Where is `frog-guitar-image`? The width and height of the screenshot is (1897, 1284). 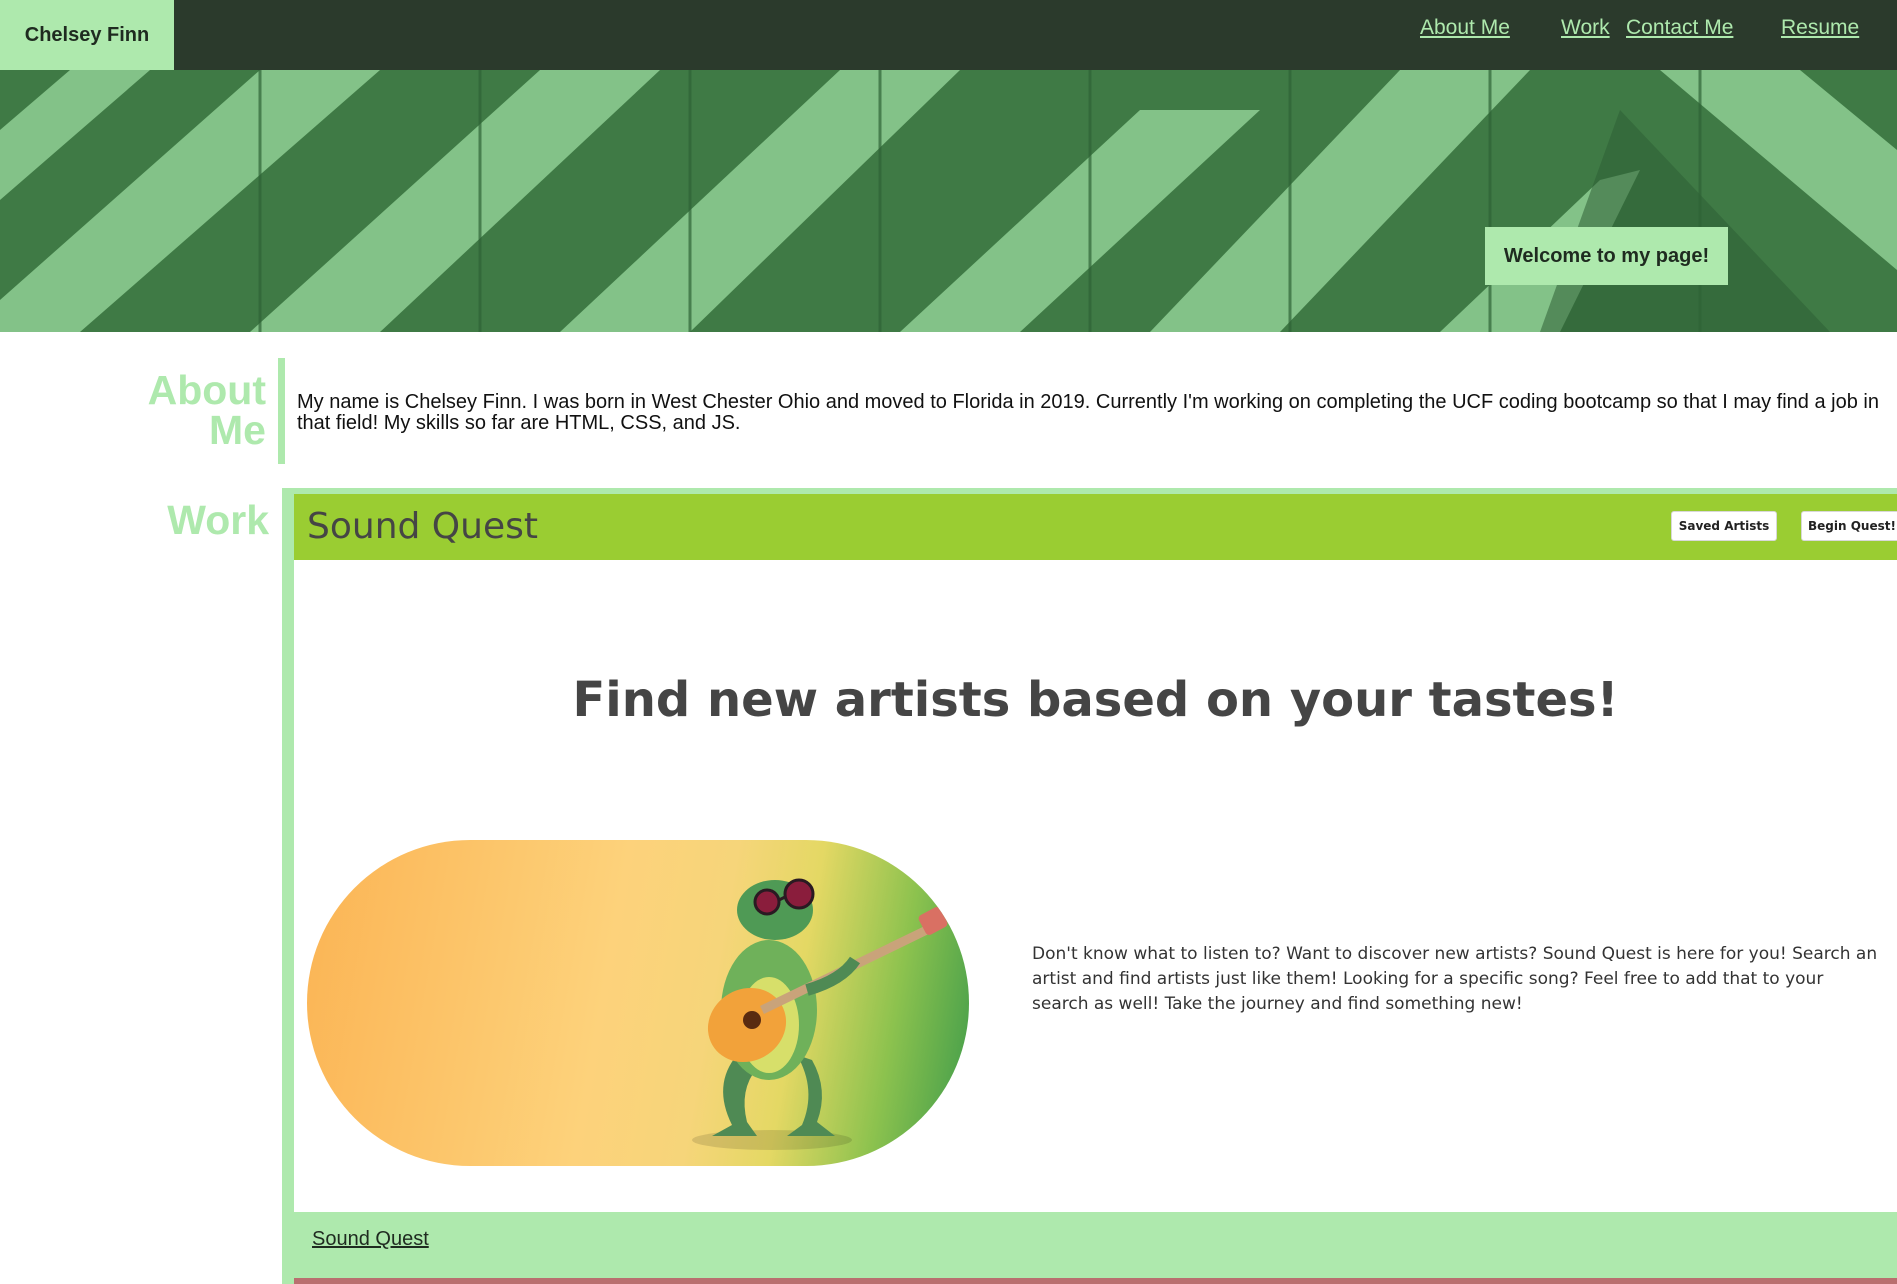
frog-guitar-image is located at coordinates (638, 1003).